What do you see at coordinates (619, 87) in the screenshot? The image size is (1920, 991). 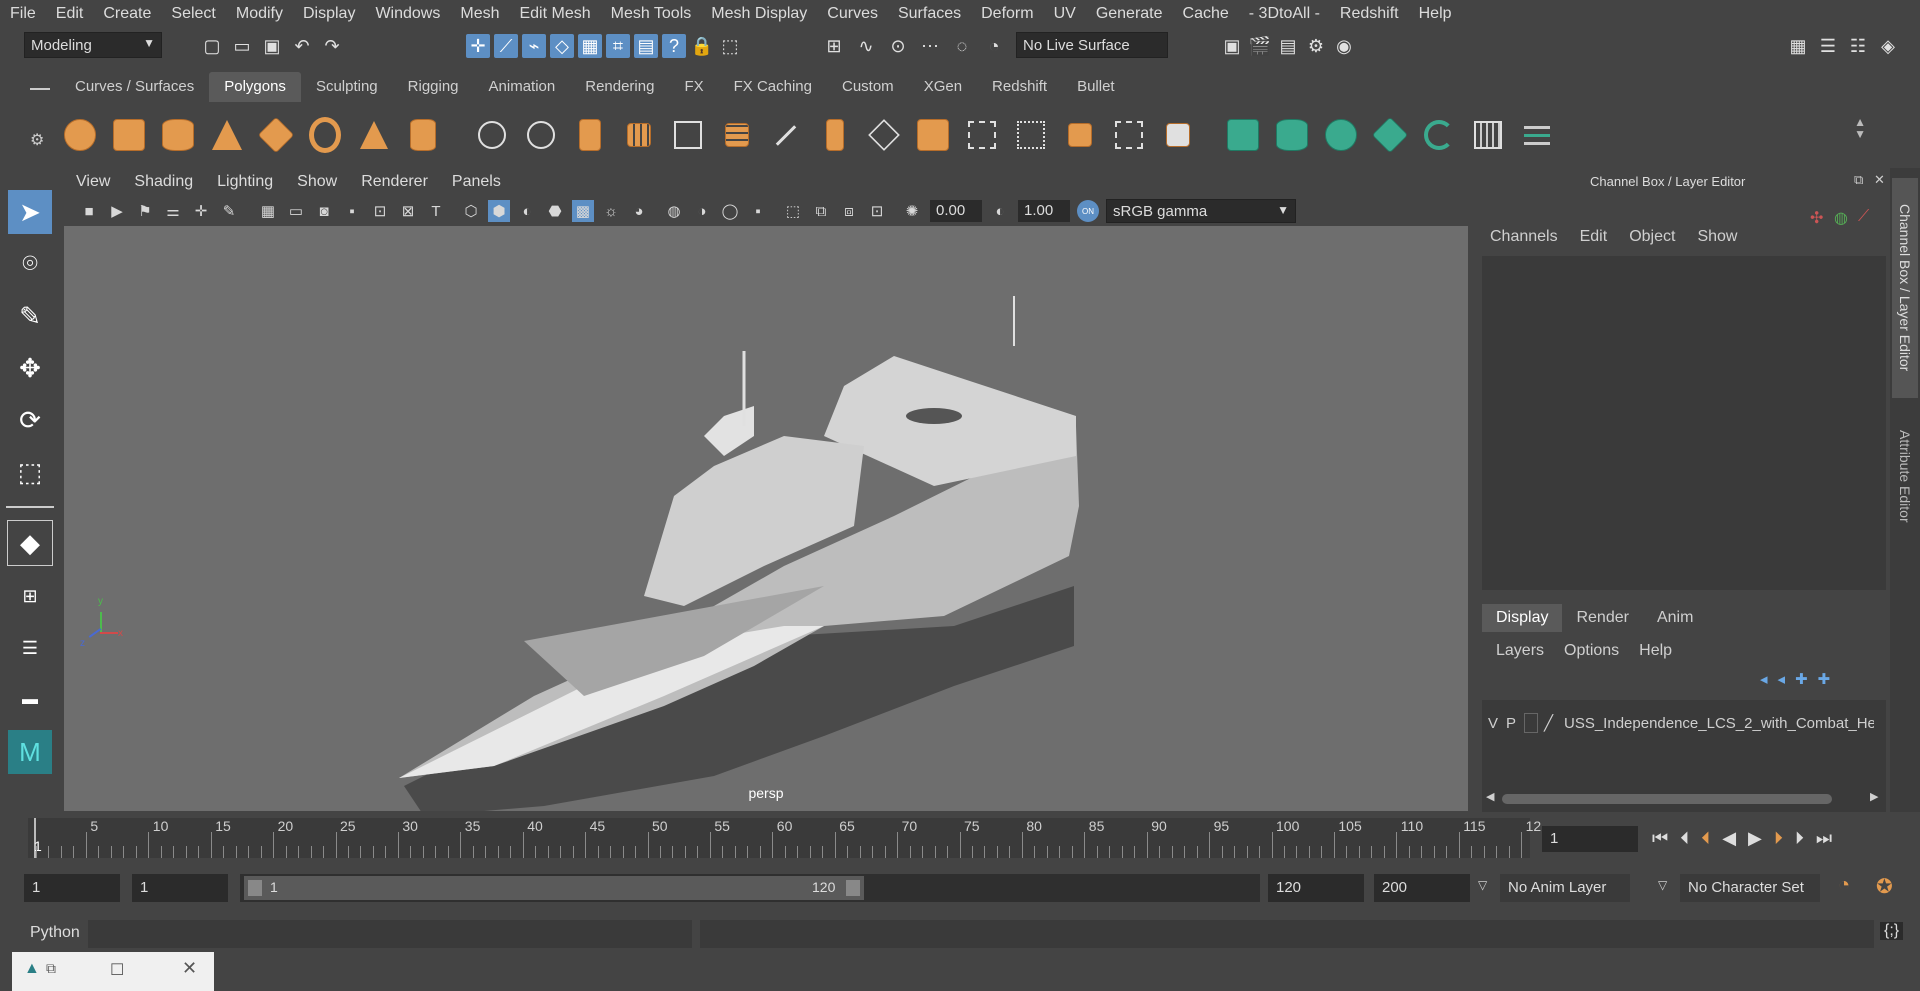 I see `tab-rendering: Rendering` at bounding box center [619, 87].